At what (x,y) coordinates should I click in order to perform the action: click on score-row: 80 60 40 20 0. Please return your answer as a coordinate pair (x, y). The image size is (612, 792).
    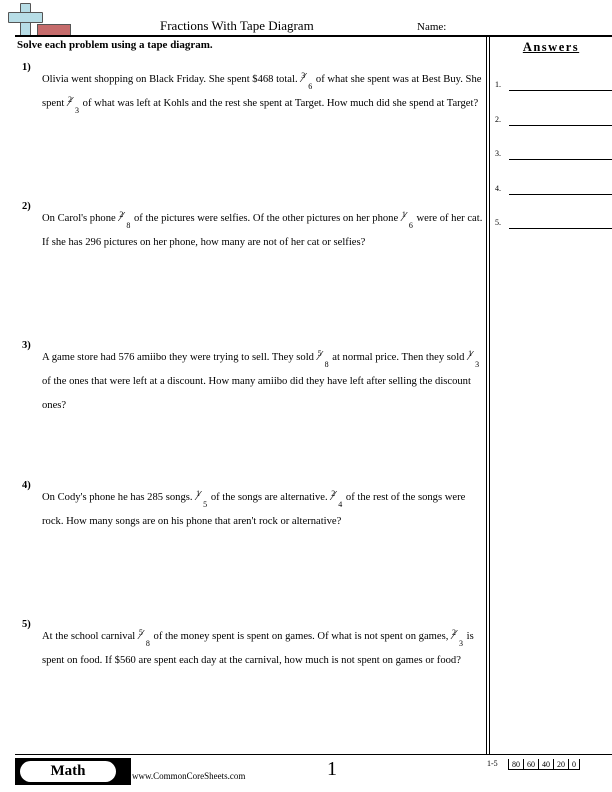
    Looking at the image, I should click on (544, 764).